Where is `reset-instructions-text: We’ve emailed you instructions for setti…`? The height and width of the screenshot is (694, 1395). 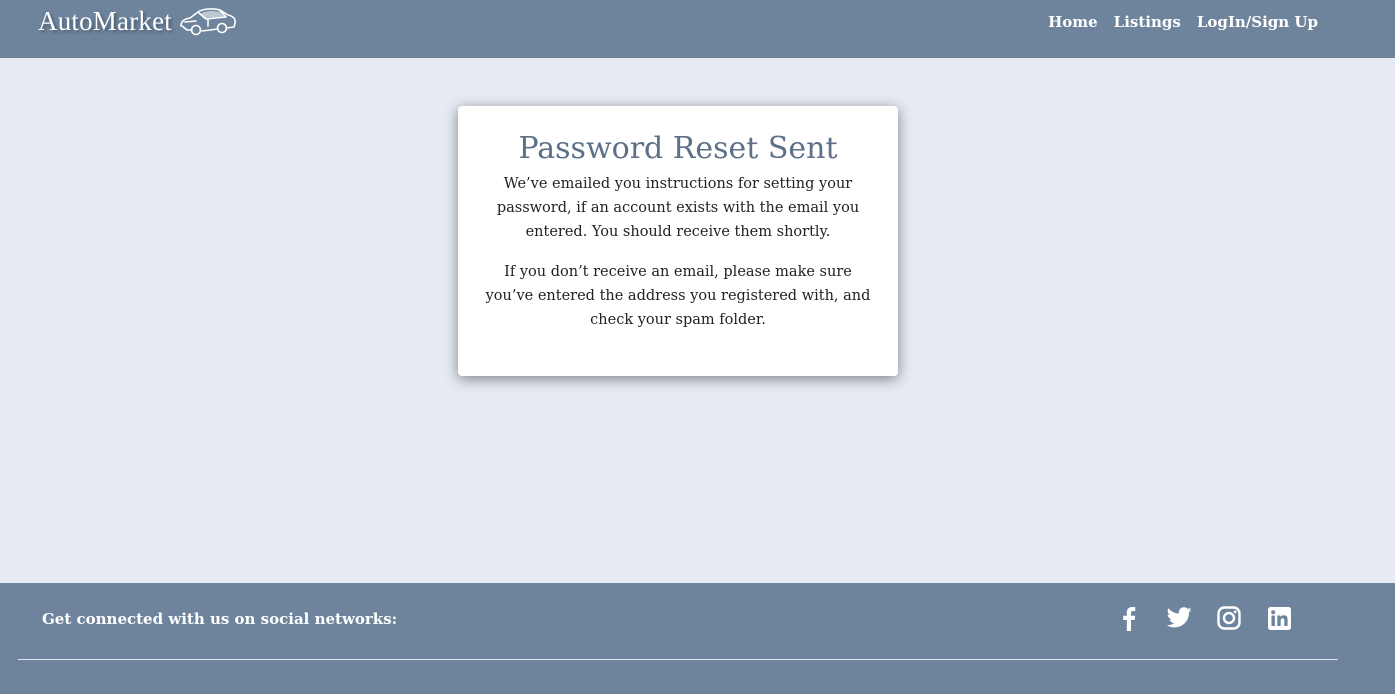 reset-instructions-text: We’ve emailed you instructions for setti… is located at coordinates (678, 208).